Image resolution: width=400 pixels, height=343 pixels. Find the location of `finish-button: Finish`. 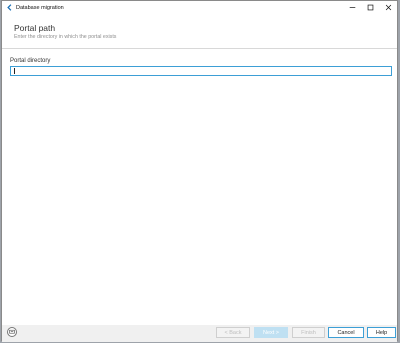

finish-button: Finish is located at coordinates (308, 332).